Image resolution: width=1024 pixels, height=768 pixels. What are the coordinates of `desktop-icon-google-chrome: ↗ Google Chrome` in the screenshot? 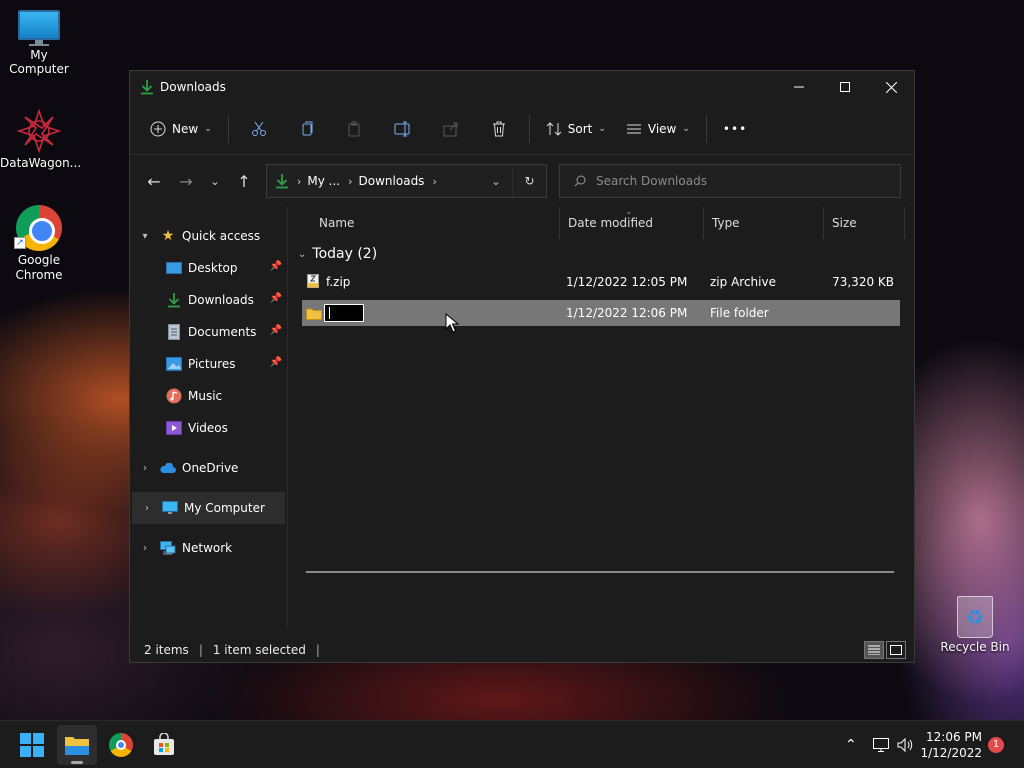 It's located at (39, 244).